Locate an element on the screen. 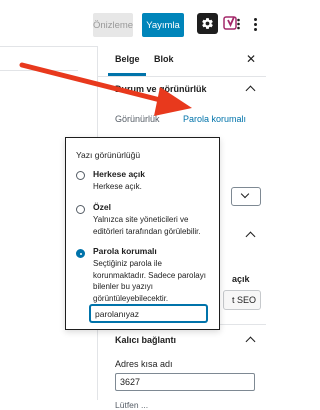 Image resolution: width=320 pixels, height=410 pixels. visibility-label: Görünürlük is located at coordinates (137, 119).